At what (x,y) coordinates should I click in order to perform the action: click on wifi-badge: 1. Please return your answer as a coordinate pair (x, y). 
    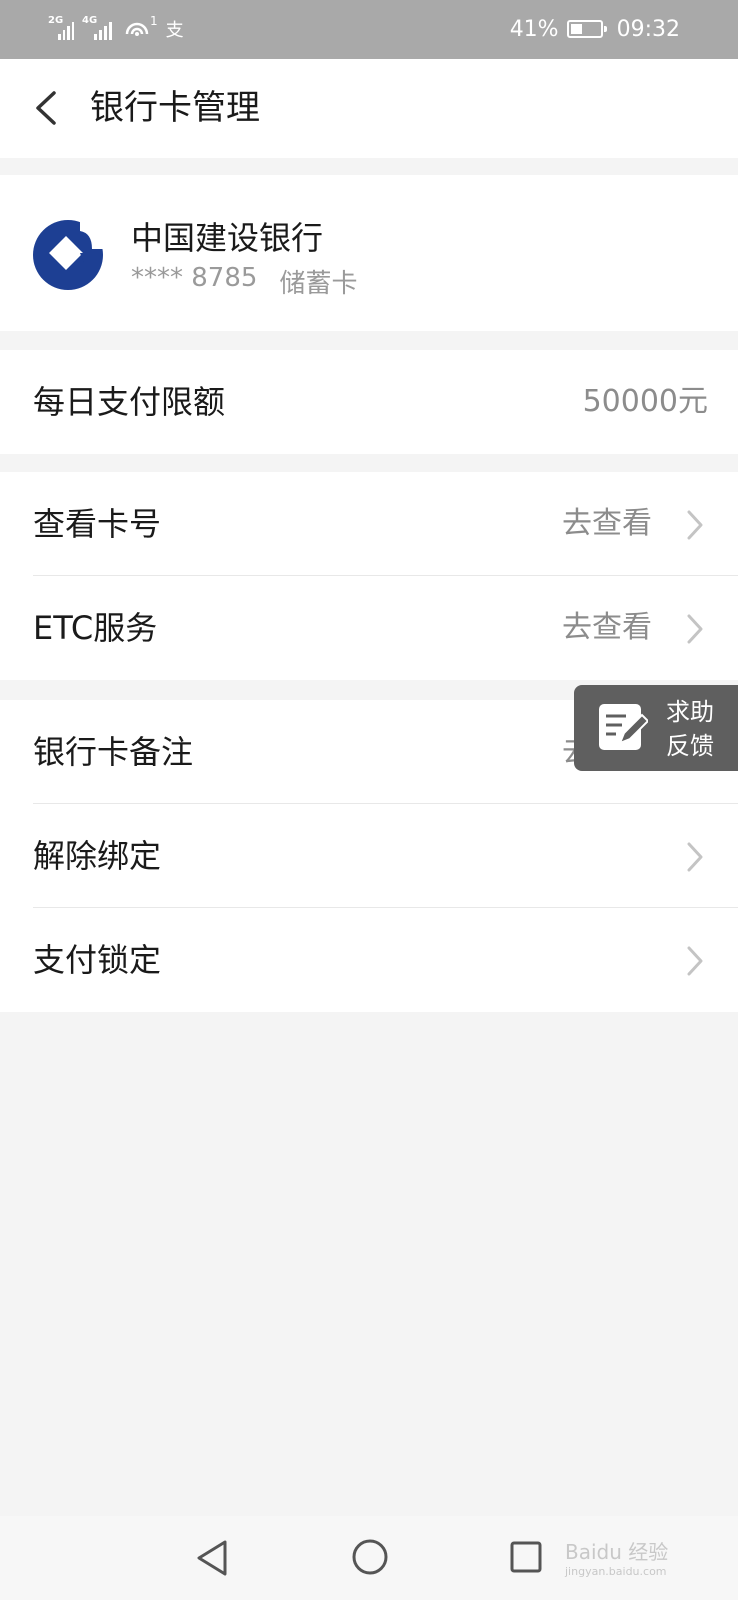
    Looking at the image, I should click on (154, 21).